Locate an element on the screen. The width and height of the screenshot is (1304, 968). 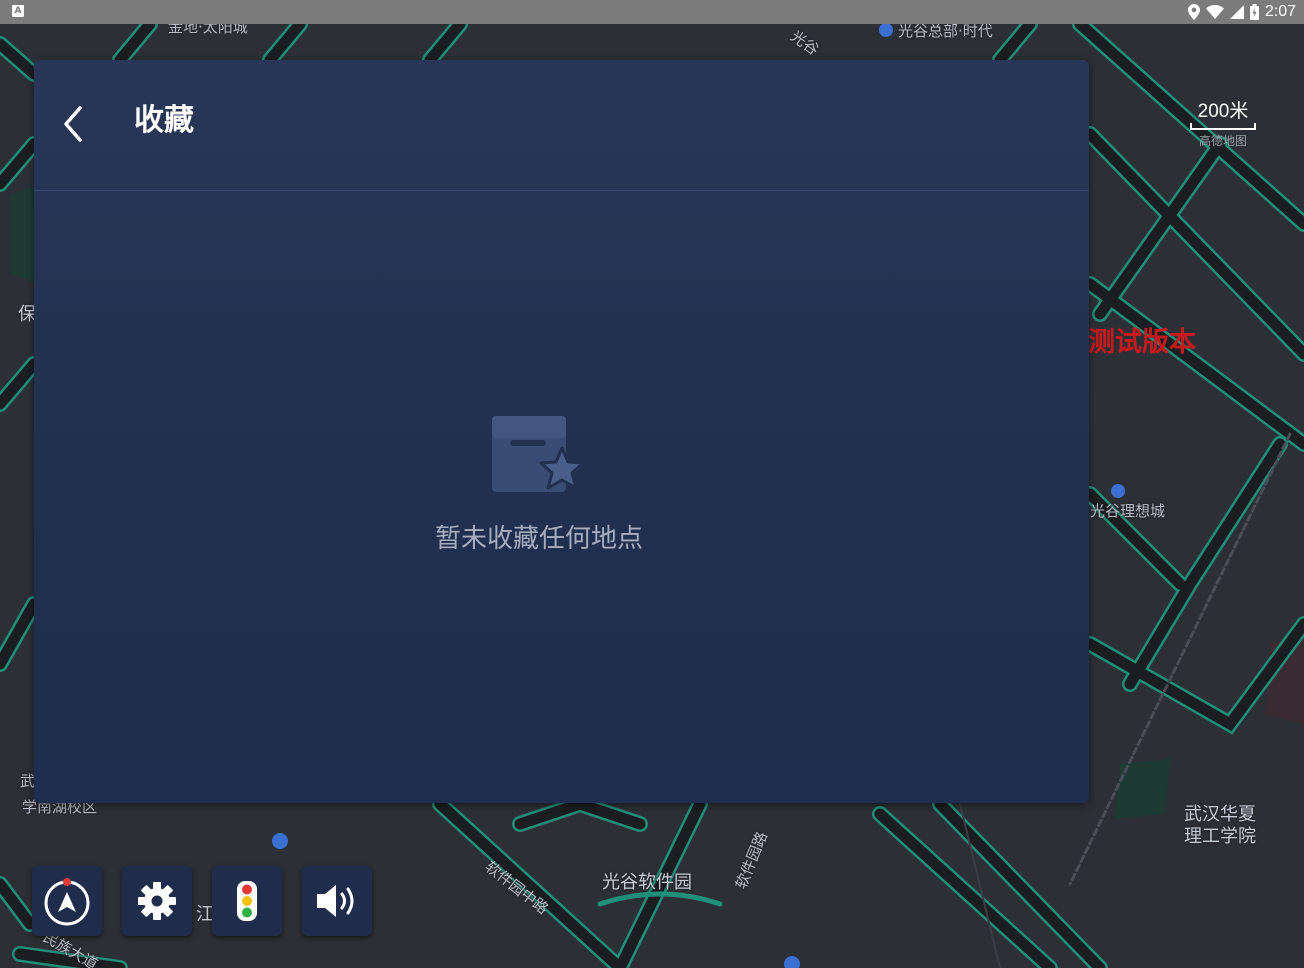
test-version-watermark: 测试版本 is located at coordinates (1142, 342).